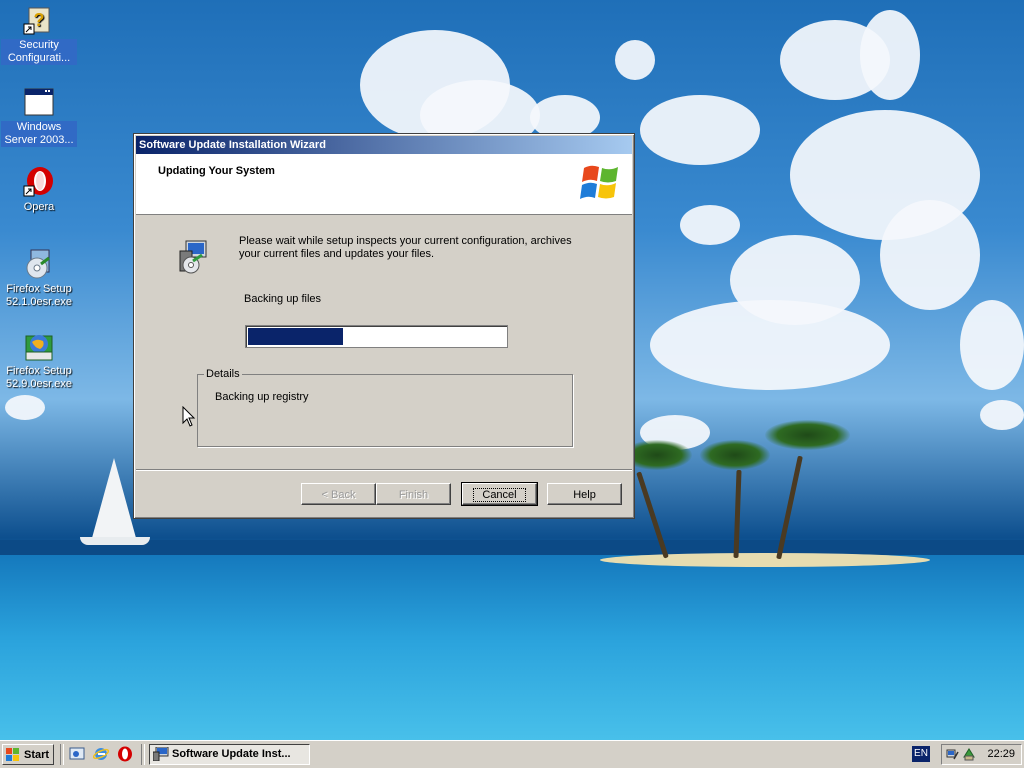  I want to click on back-button: < Back, so click(338, 494).